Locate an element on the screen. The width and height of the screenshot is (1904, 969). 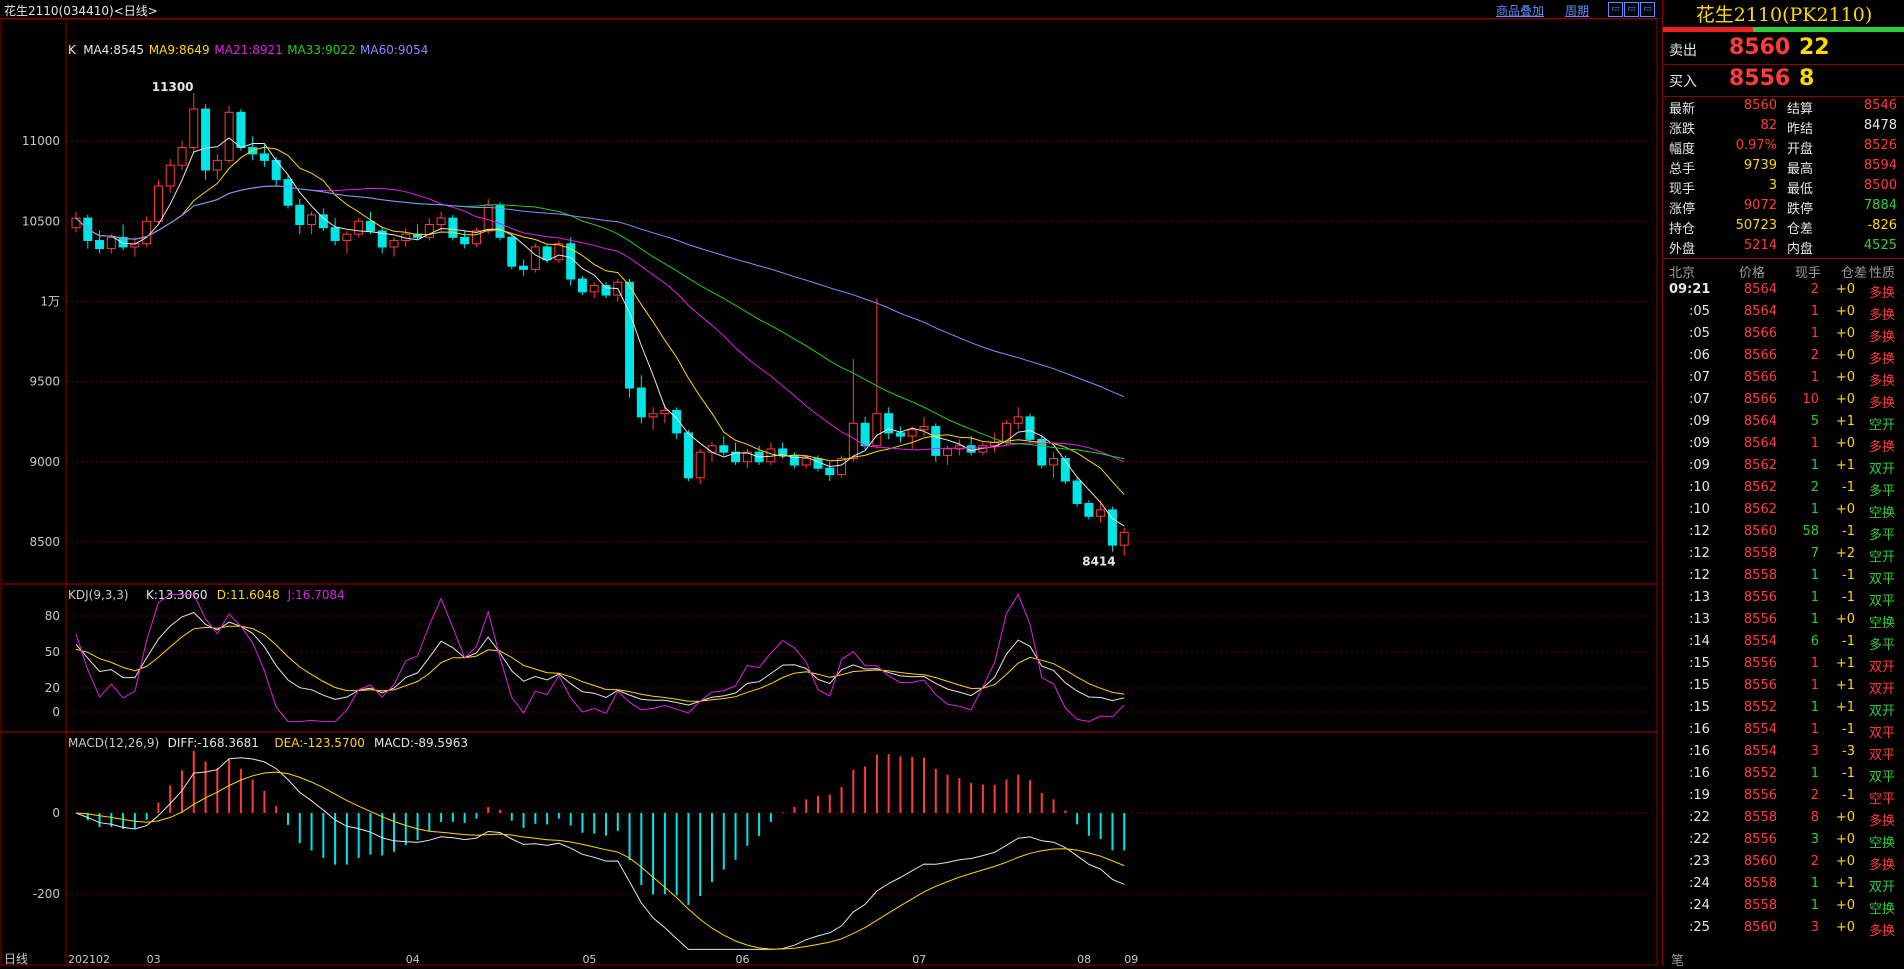
stat-label: 涨停 is located at coordinates (1682, 209).